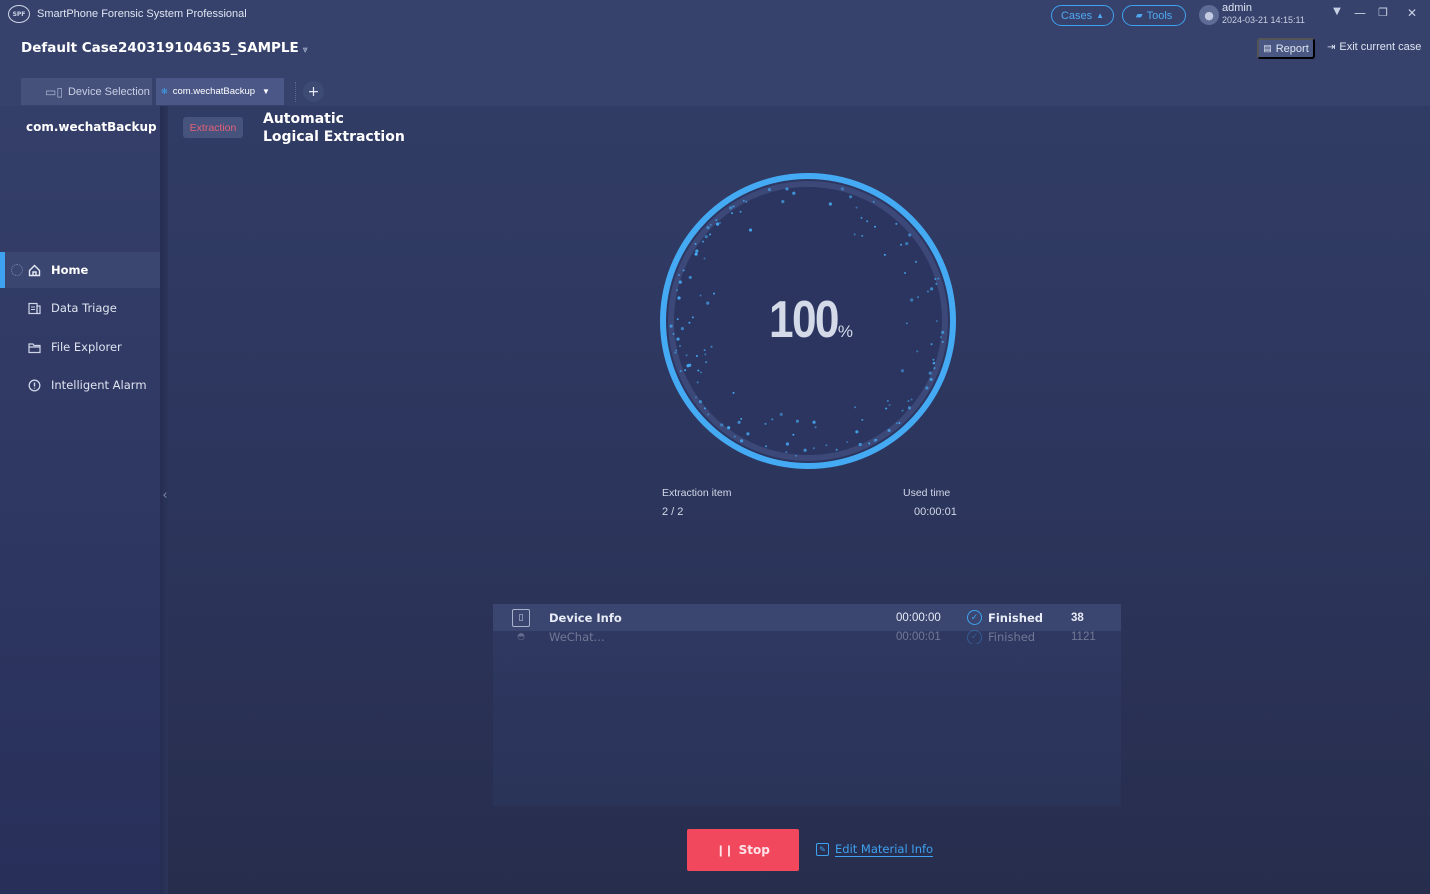 The image size is (1430, 894). Describe the element at coordinates (70, 270) in the screenshot. I see `nav-label: Home` at that location.